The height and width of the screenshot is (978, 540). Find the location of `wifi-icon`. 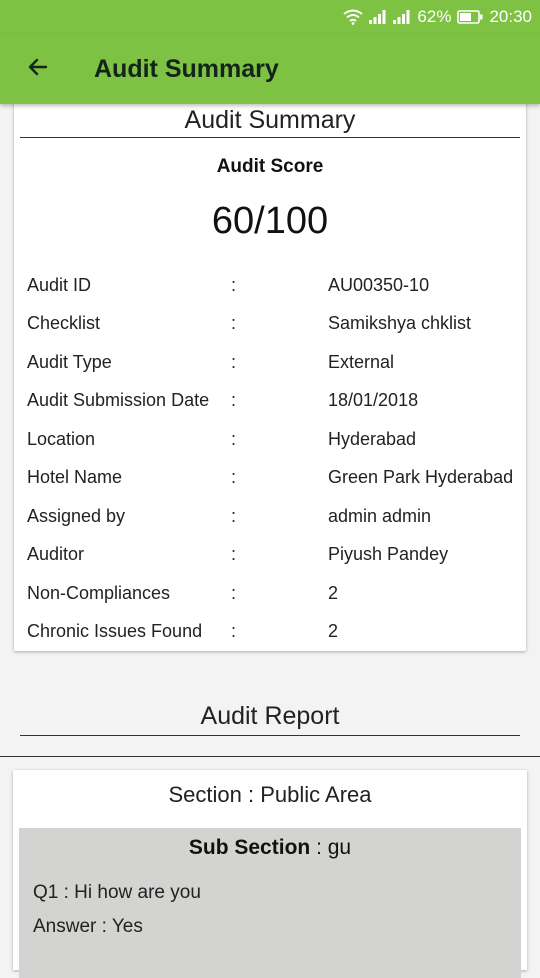

wifi-icon is located at coordinates (353, 17).